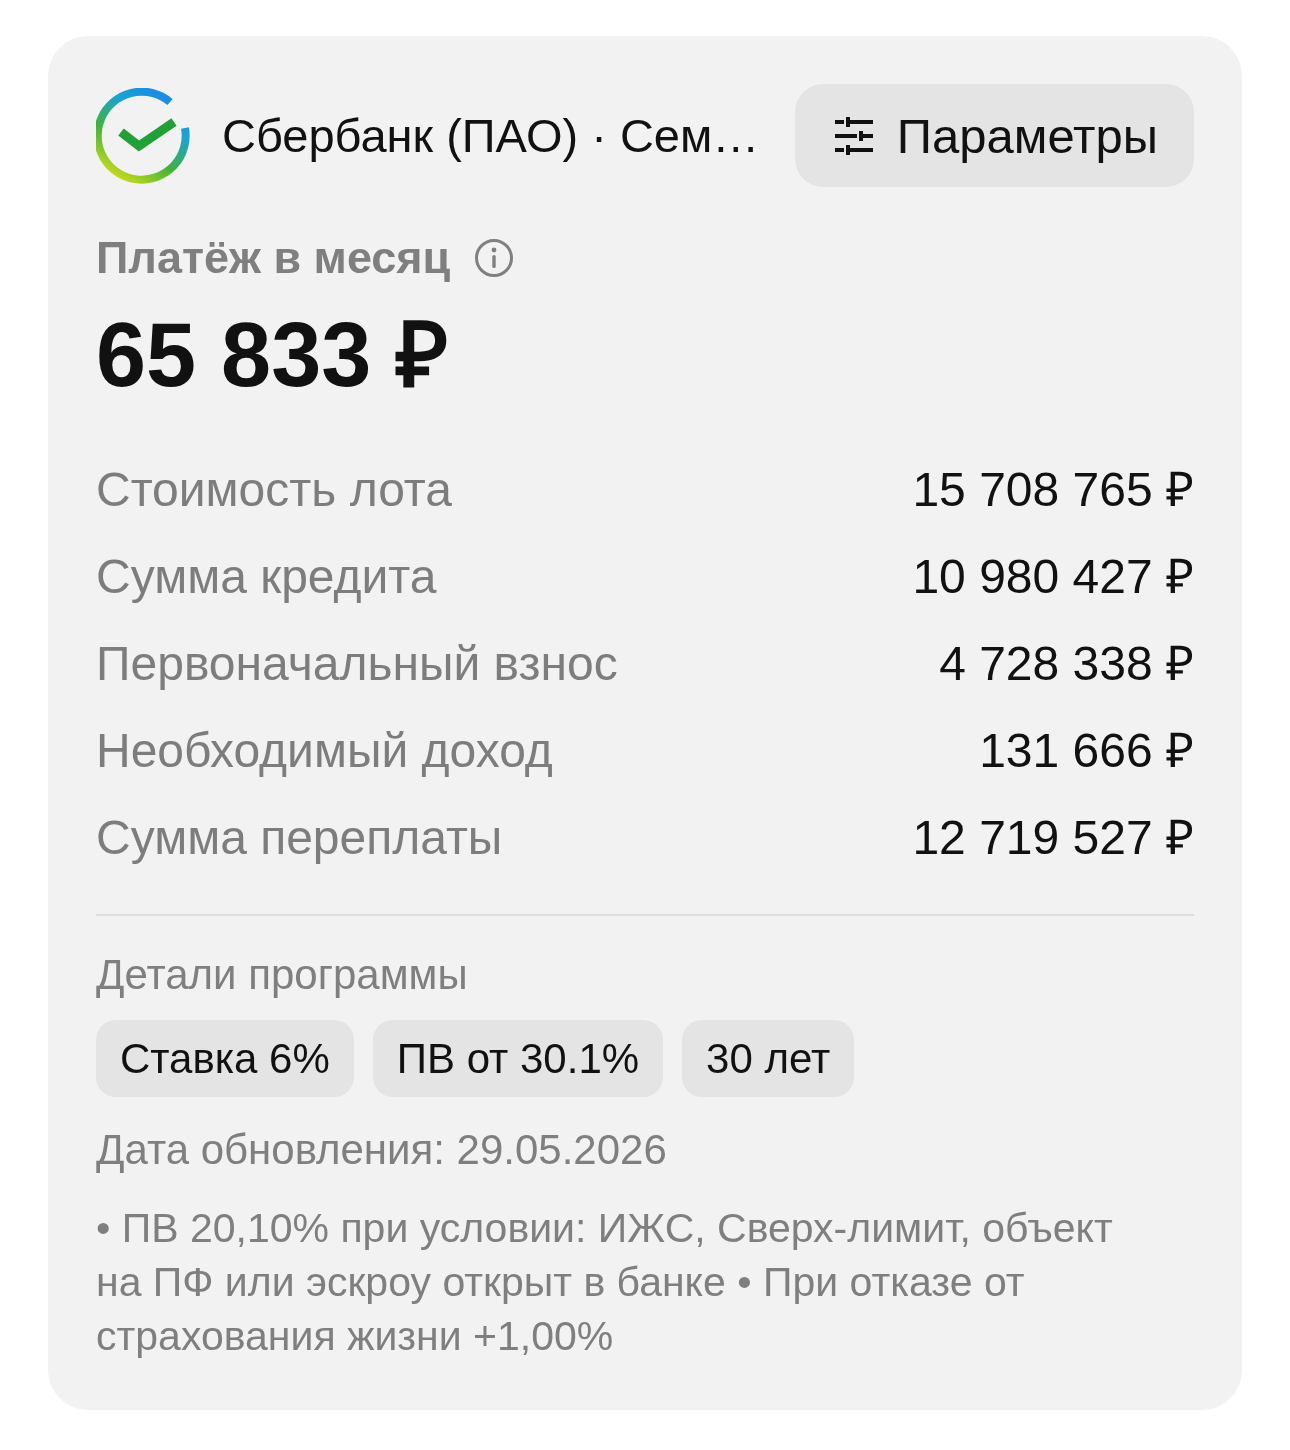 The image size is (1290, 1450). Describe the element at coordinates (225, 1058) in the screenshot. I see `program-tag: Ставка 6%` at that location.